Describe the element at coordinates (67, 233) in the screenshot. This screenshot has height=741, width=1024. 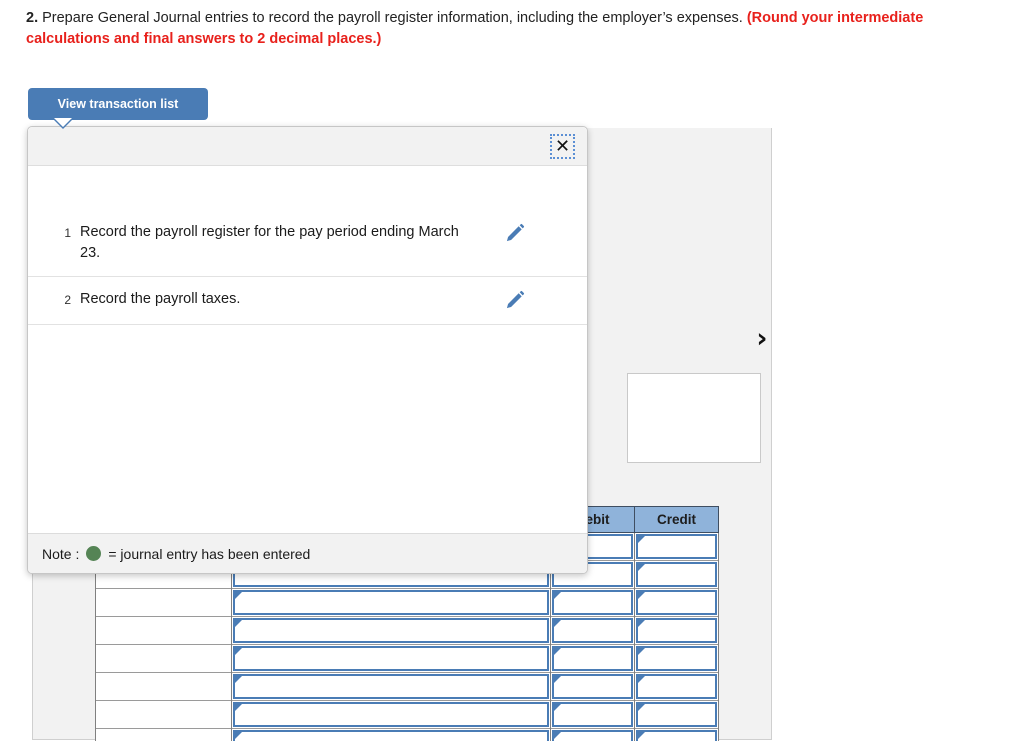
I see `transaction-number: 1` at that location.